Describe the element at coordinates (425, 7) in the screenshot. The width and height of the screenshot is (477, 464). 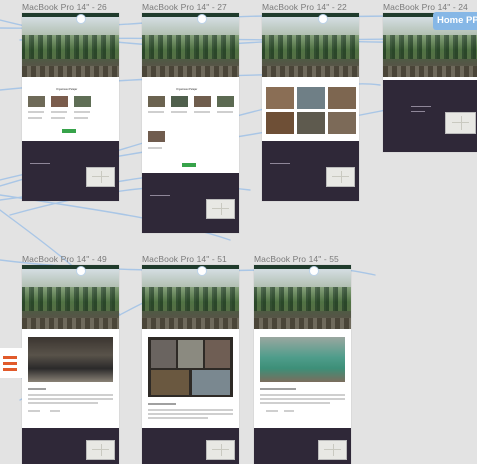
I see `frame-label: MacBook Pro 14" - 24` at that location.